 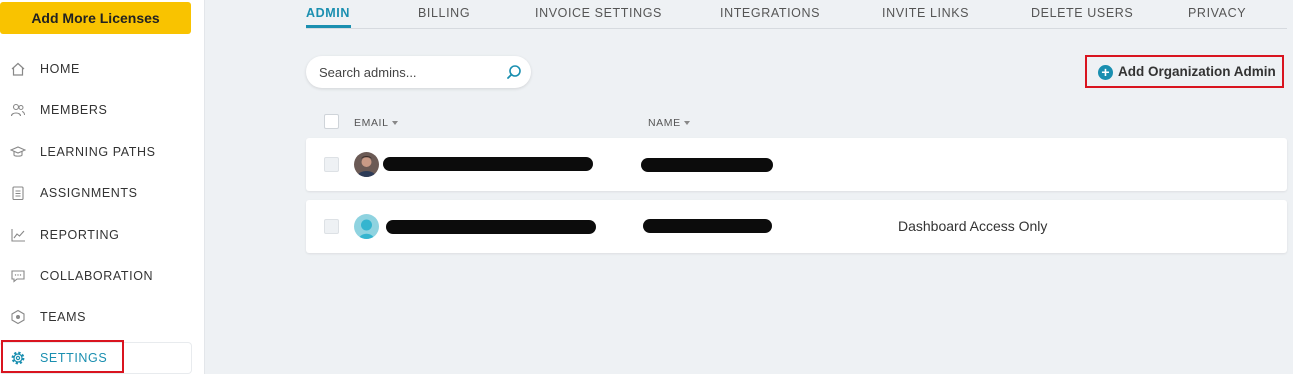 I want to click on select-all-checkbox, so click(x=331, y=121).